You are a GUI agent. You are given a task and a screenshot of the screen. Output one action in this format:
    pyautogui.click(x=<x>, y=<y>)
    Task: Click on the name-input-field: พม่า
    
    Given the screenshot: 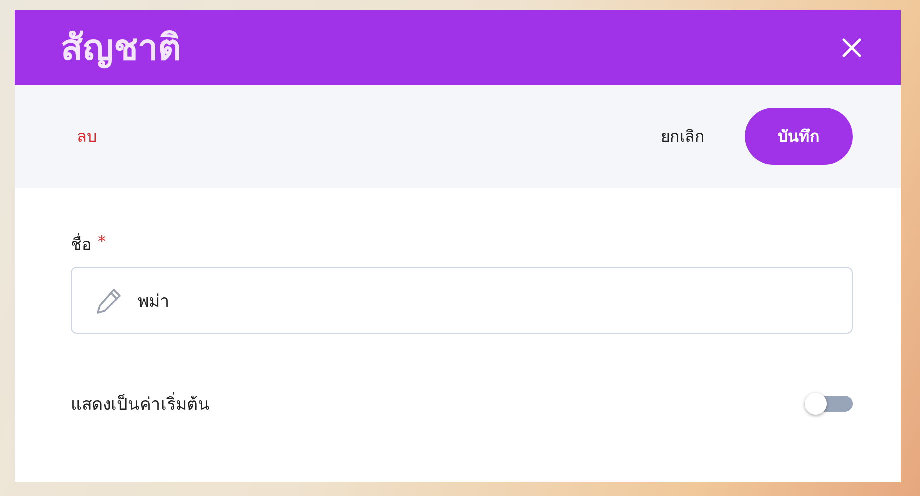 What is the action you would take?
    pyautogui.click(x=462, y=300)
    